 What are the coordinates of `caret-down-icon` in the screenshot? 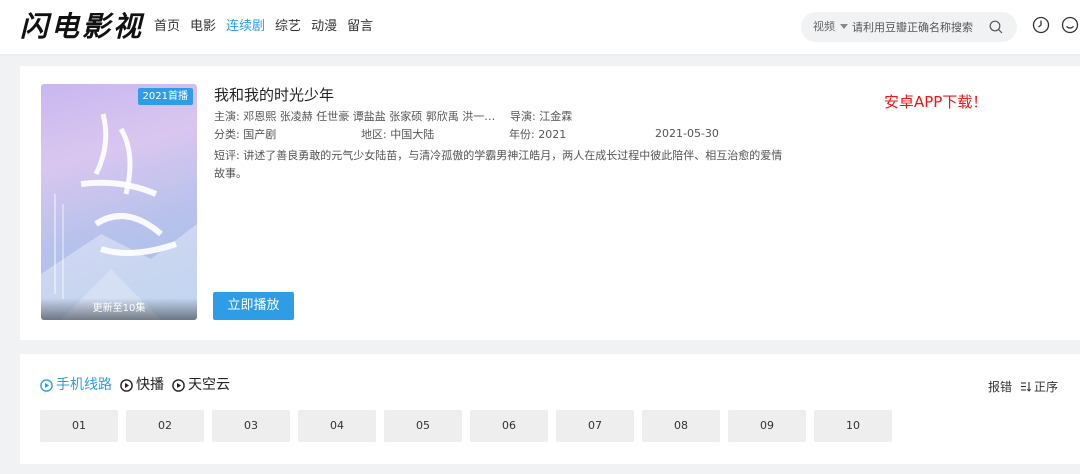 It's located at (844, 26).